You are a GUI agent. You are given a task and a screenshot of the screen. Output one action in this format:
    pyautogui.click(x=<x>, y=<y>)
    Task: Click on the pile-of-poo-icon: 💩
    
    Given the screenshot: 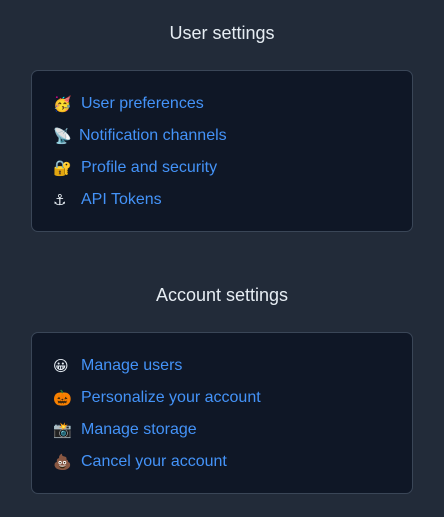 What is the action you would take?
    pyautogui.click(x=62, y=462)
    